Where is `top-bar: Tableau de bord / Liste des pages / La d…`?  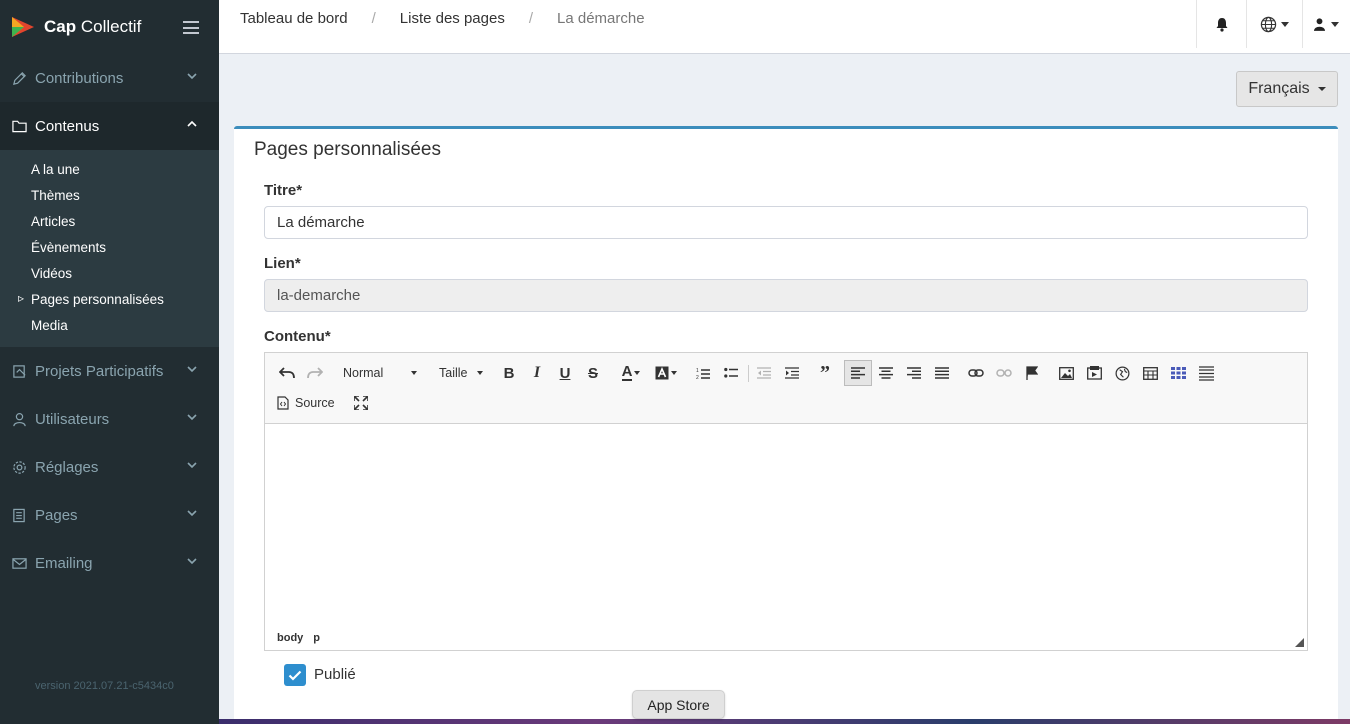
top-bar: Tableau de bord / Liste des pages / La d… is located at coordinates (784, 27).